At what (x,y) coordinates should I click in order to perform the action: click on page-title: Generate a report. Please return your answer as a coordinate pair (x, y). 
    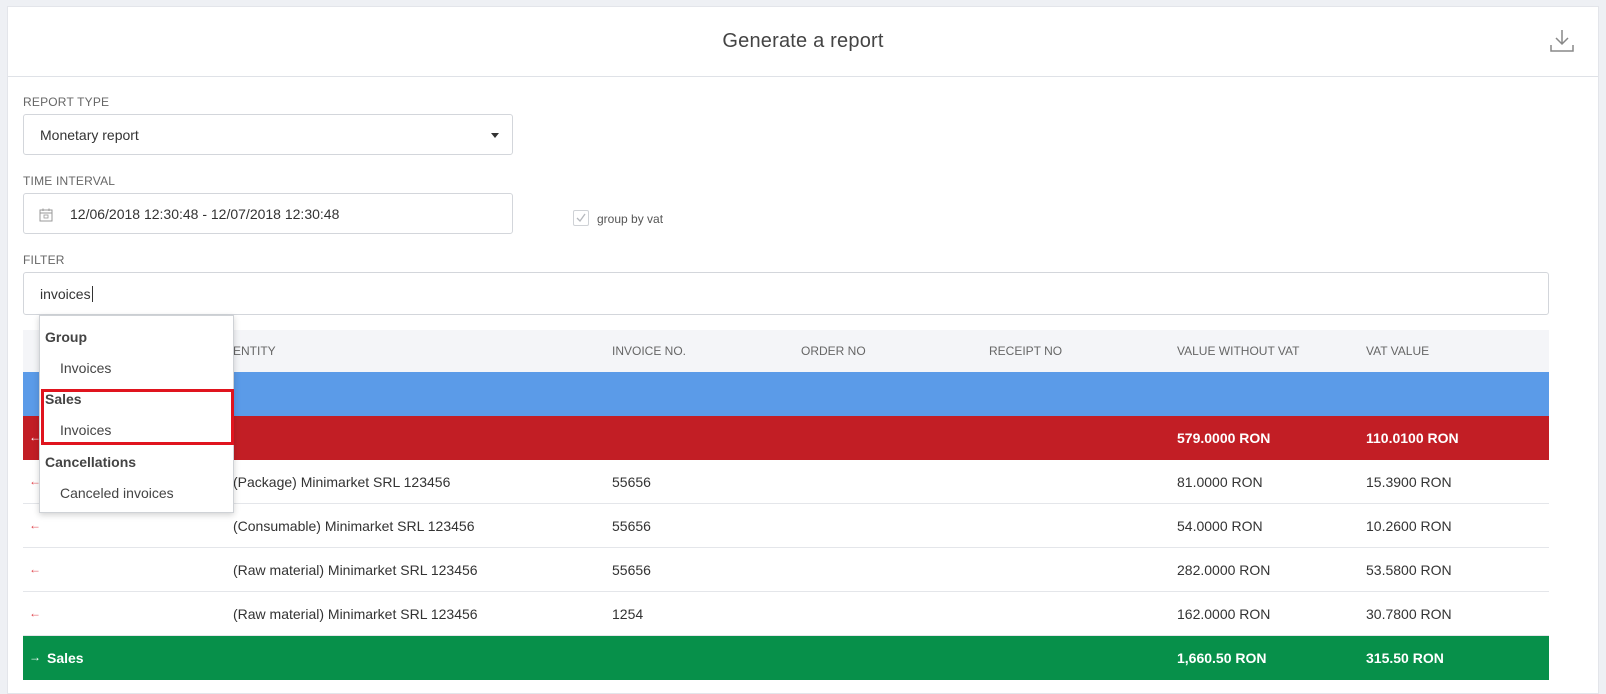
    Looking at the image, I should click on (803, 41).